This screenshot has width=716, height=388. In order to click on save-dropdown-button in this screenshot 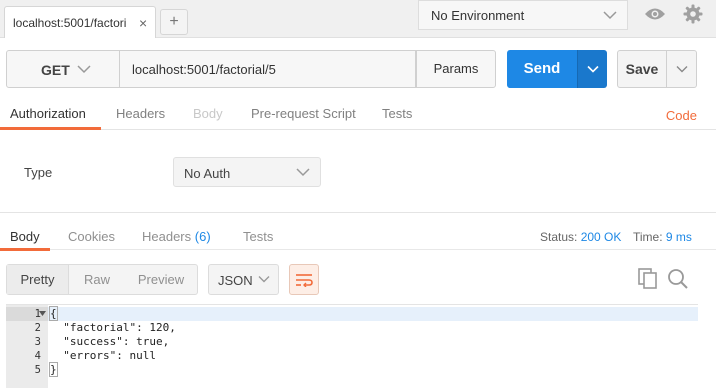, I will do `click(682, 69)`.